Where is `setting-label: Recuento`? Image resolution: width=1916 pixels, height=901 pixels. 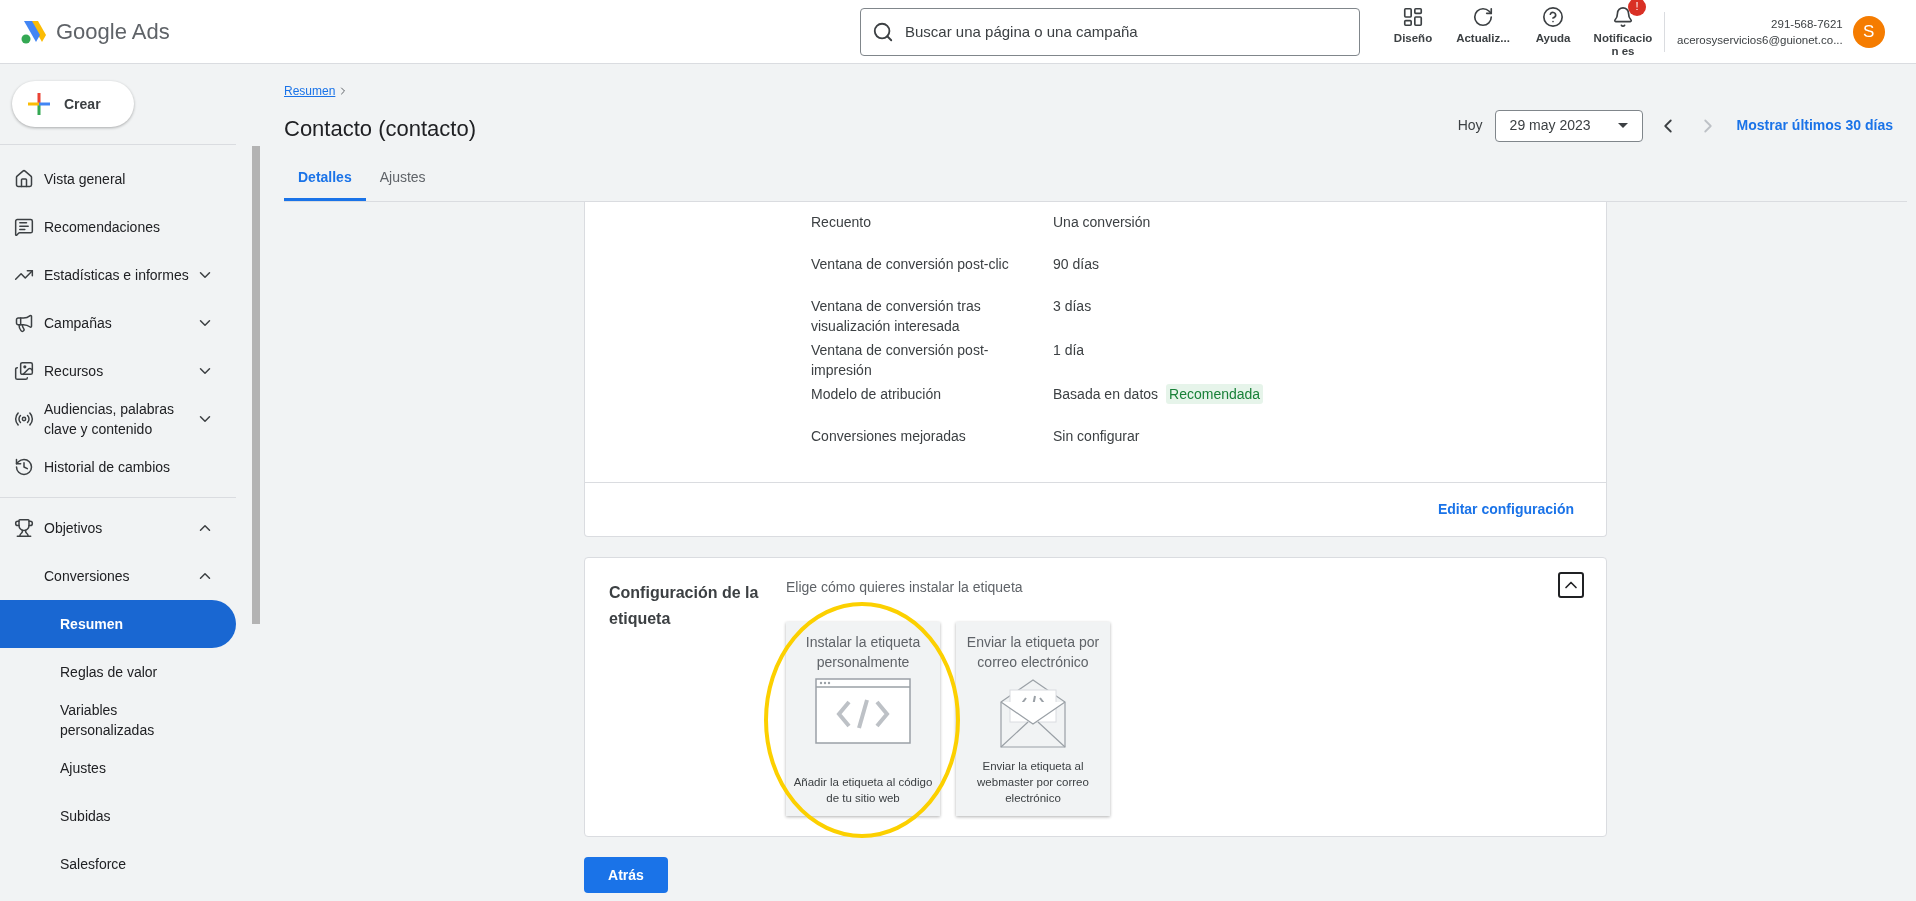
setting-label: Recuento is located at coordinates (841, 222).